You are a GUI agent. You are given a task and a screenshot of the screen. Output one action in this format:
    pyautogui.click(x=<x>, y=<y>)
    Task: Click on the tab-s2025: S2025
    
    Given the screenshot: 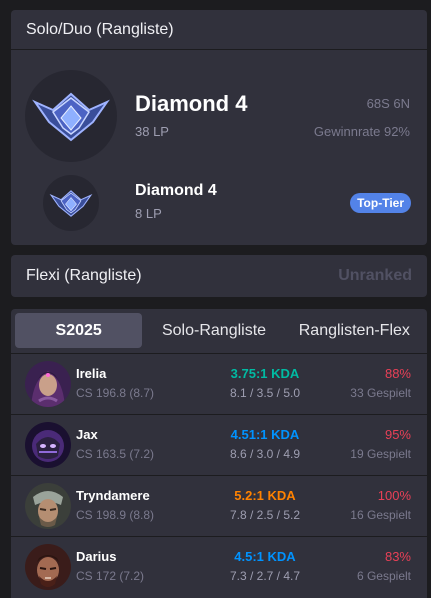 What is the action you would take?
    pyautogui.click(x=79, y=330)
    